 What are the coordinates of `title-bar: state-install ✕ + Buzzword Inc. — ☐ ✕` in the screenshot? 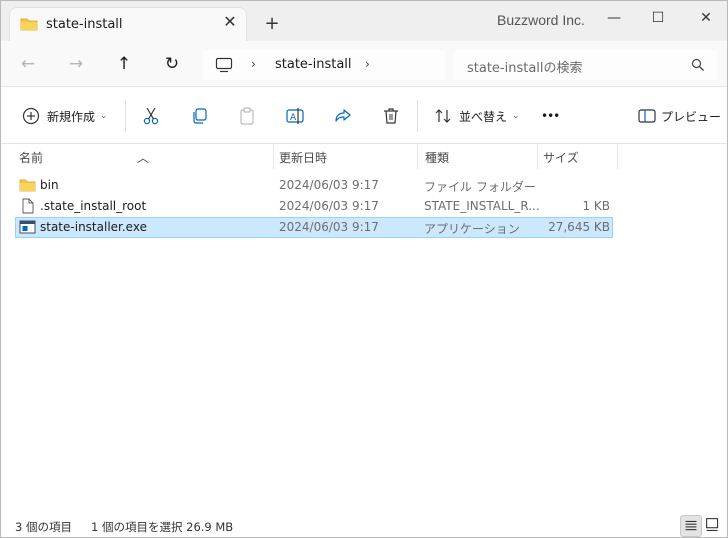 It's located at (364, 21).